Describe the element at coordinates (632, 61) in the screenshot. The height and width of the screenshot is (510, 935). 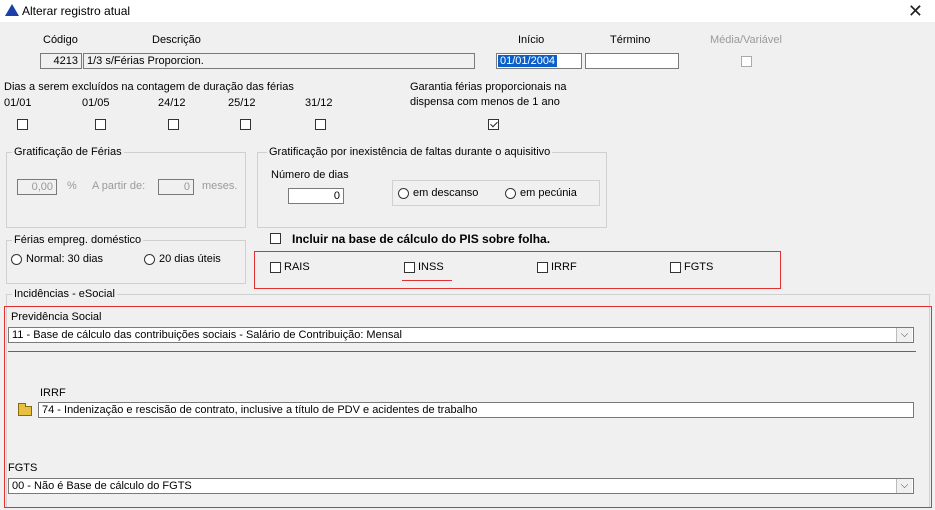
I see `termino-field` at that location.